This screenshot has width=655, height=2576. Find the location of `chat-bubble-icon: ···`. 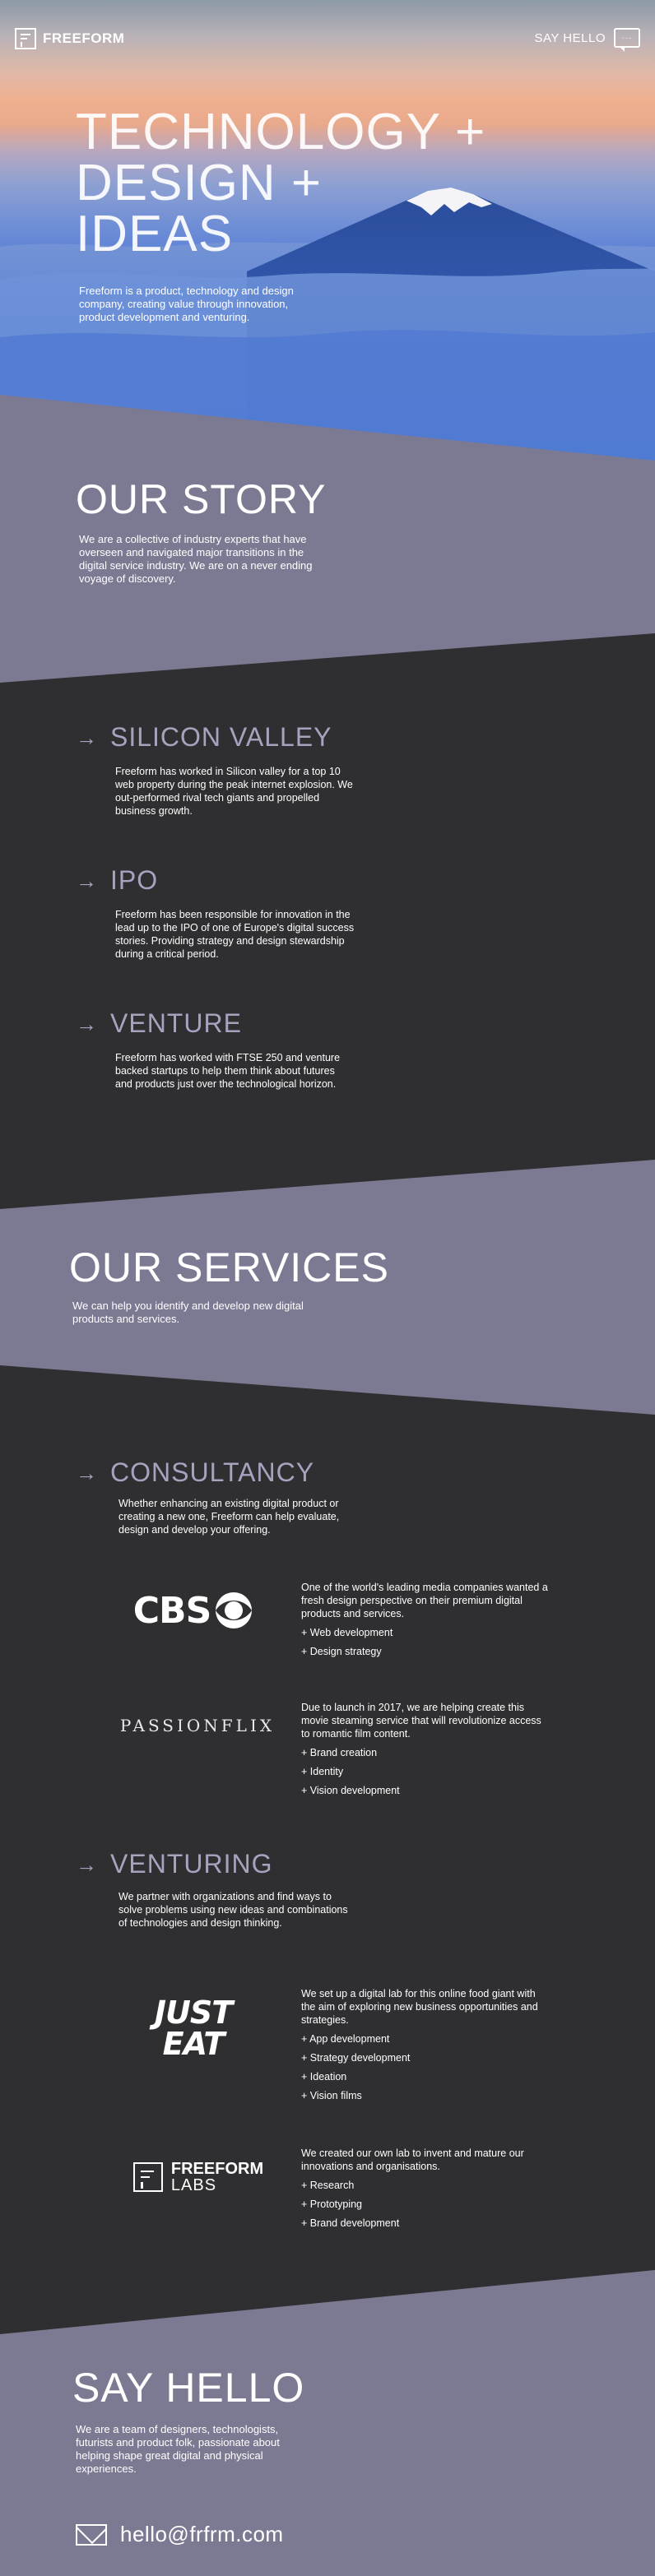

chat-bubble-icon: ··· is located at coordinates (627, 40).